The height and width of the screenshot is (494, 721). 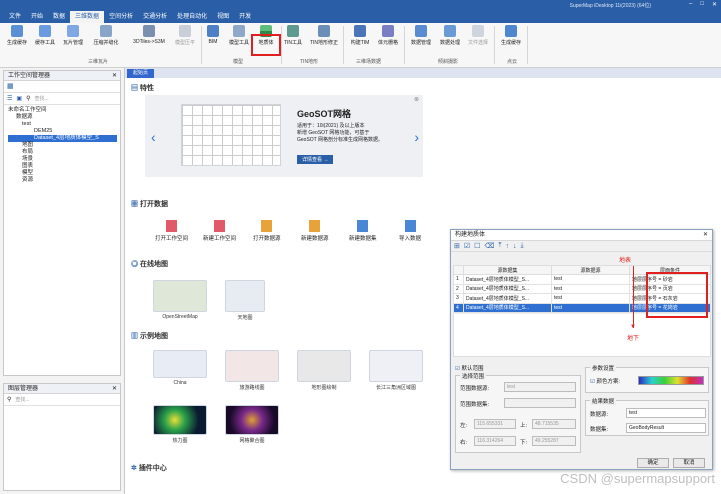 I want to click on ok-button: 确定, so click(x=653, y=463).